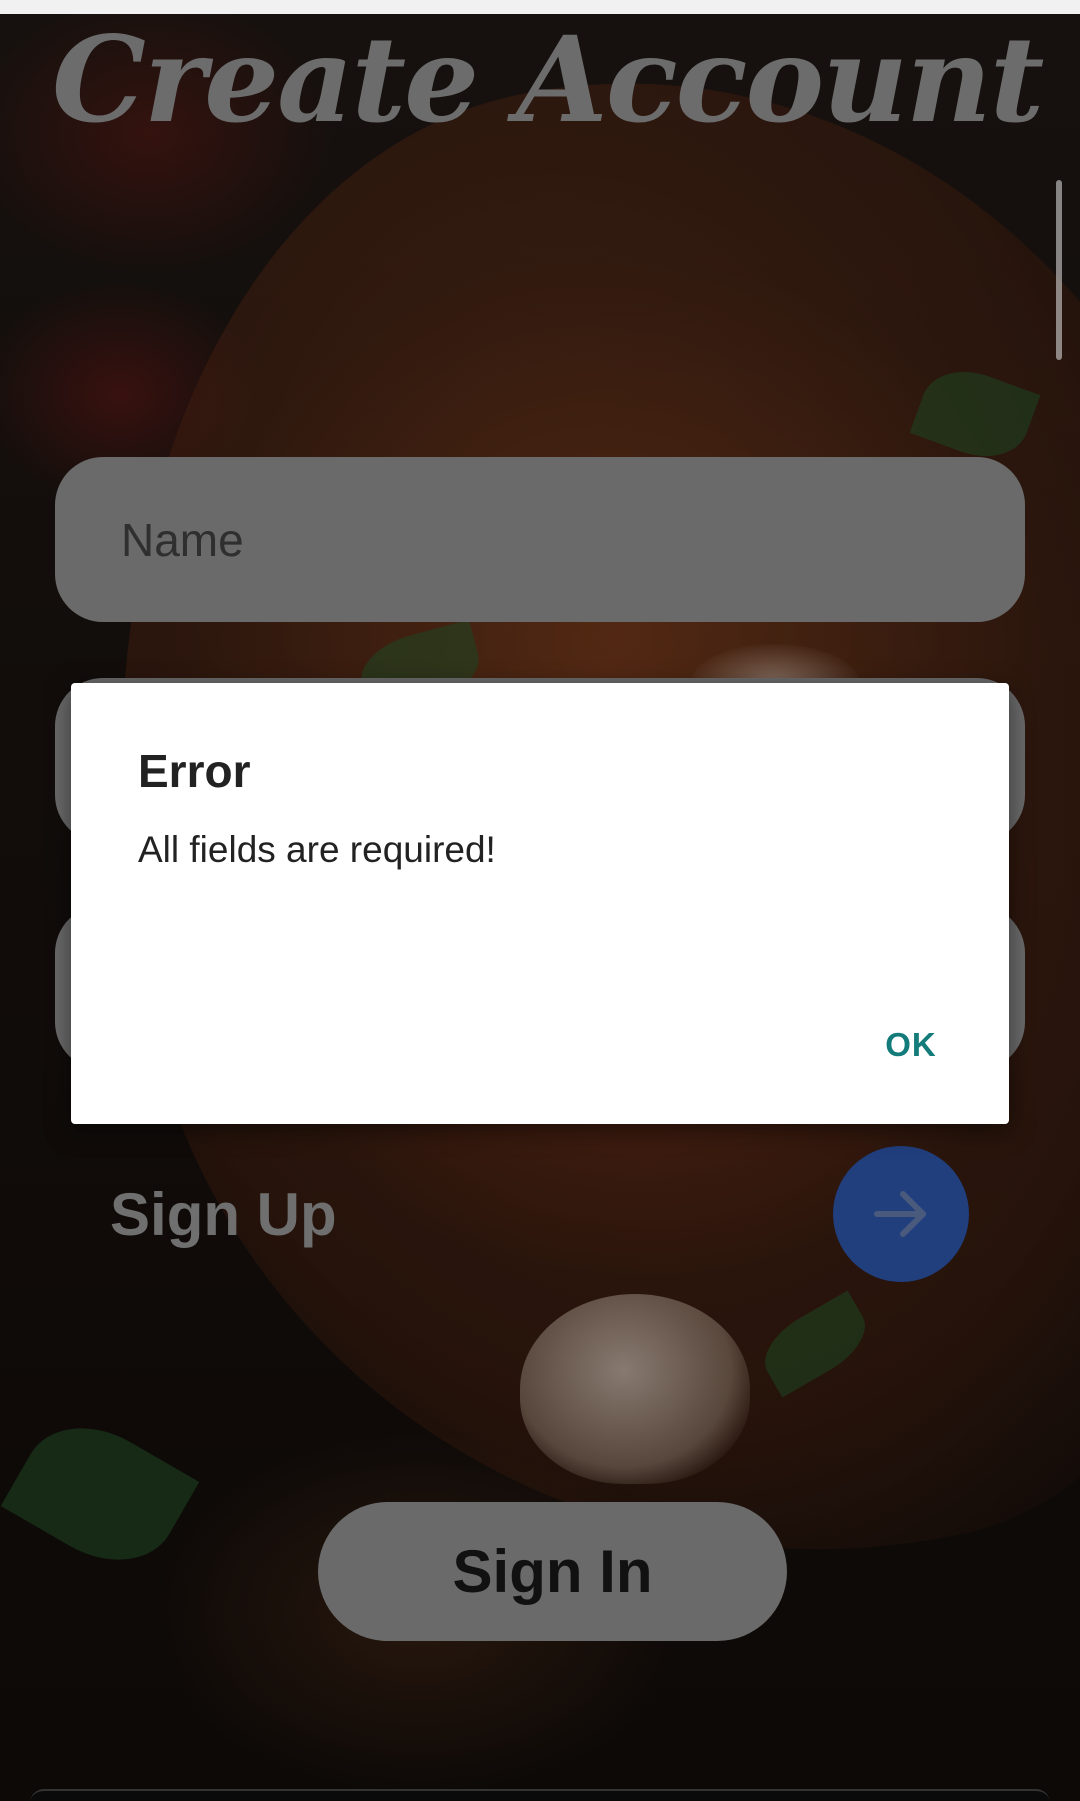 This screenshot has width=1080, height=1801. Describe the element at coordinates (317, 849) in the screenshot. I see `dialog-message: All fields are required!` at that location.